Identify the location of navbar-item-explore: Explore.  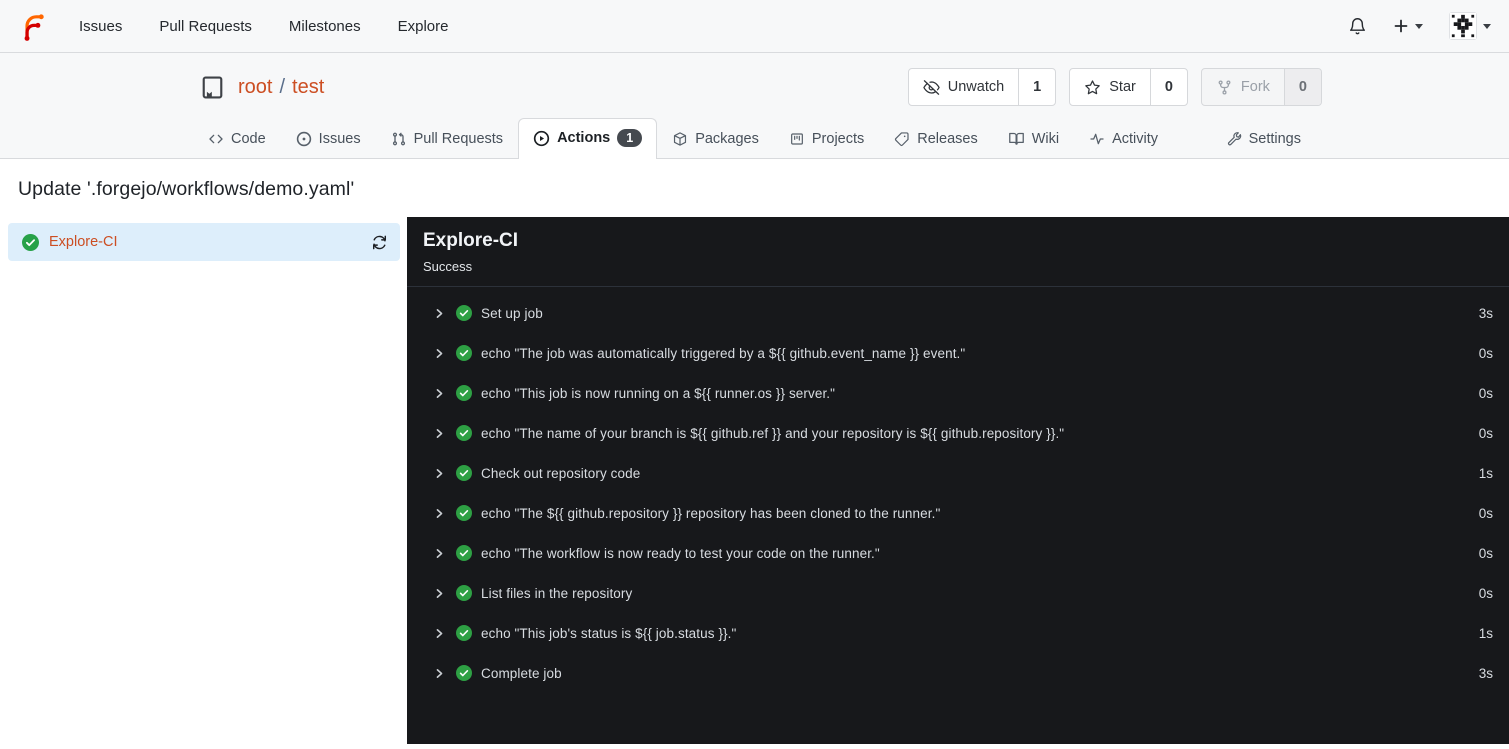
(423, 26).